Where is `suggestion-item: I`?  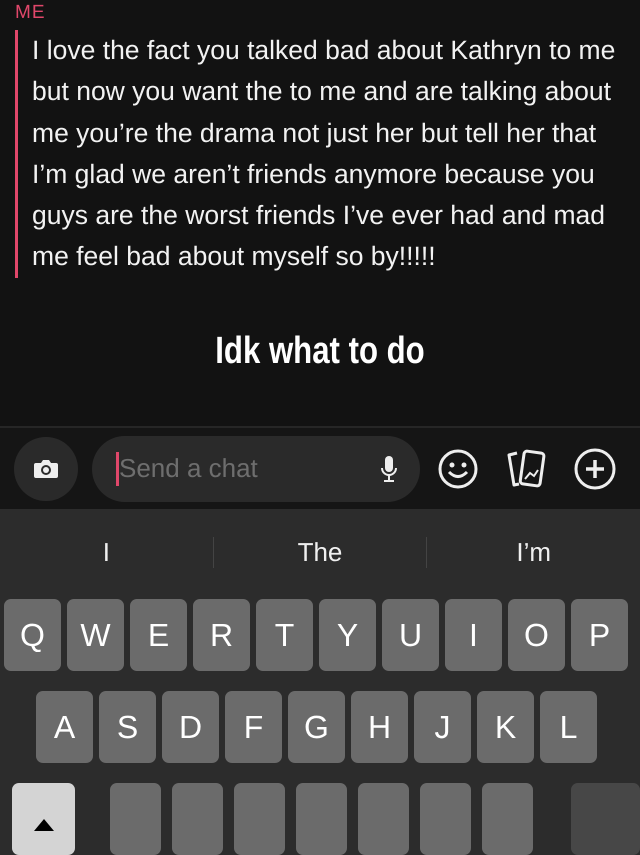
suggestion-item: I is located at coordinates (106, 552).